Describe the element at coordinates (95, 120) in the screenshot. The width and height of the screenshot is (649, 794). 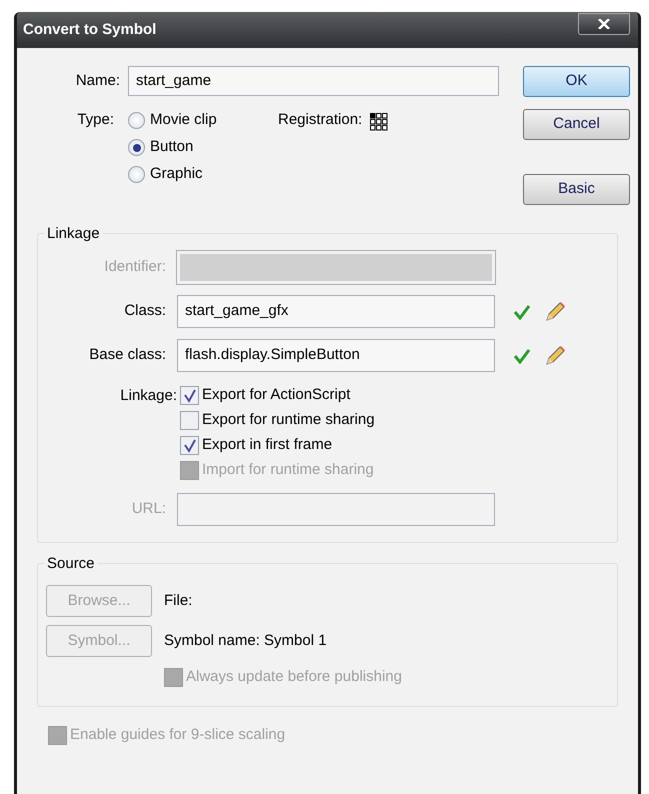
I see `field-label: Type:` at that location.